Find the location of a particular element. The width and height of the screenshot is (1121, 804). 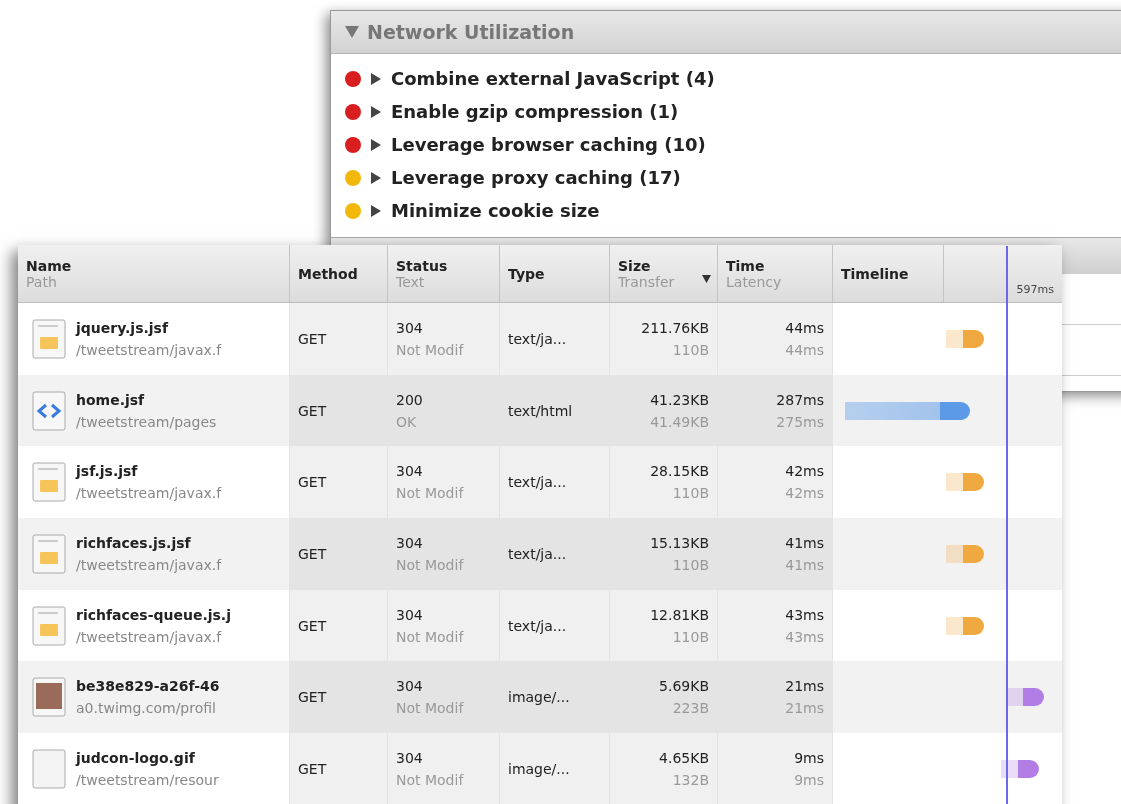

time-value: 287ms is located at coordinates (800, 399).